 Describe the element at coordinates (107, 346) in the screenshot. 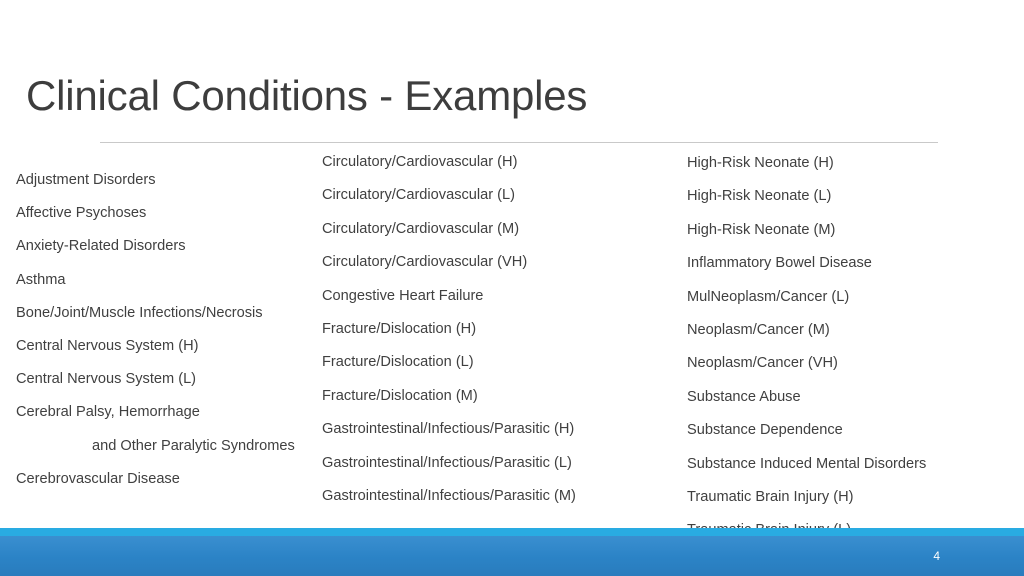

I see `list-item: Central Nervous System (H)` at that location.